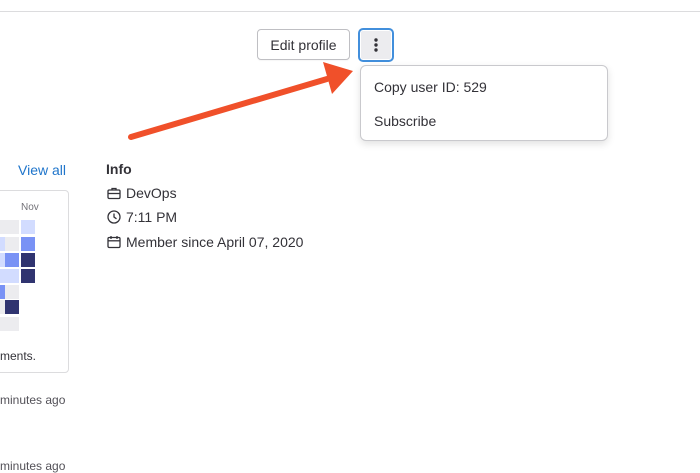  I want to click on member-since-text: Member since April 07, 2020, so click(215, 242).